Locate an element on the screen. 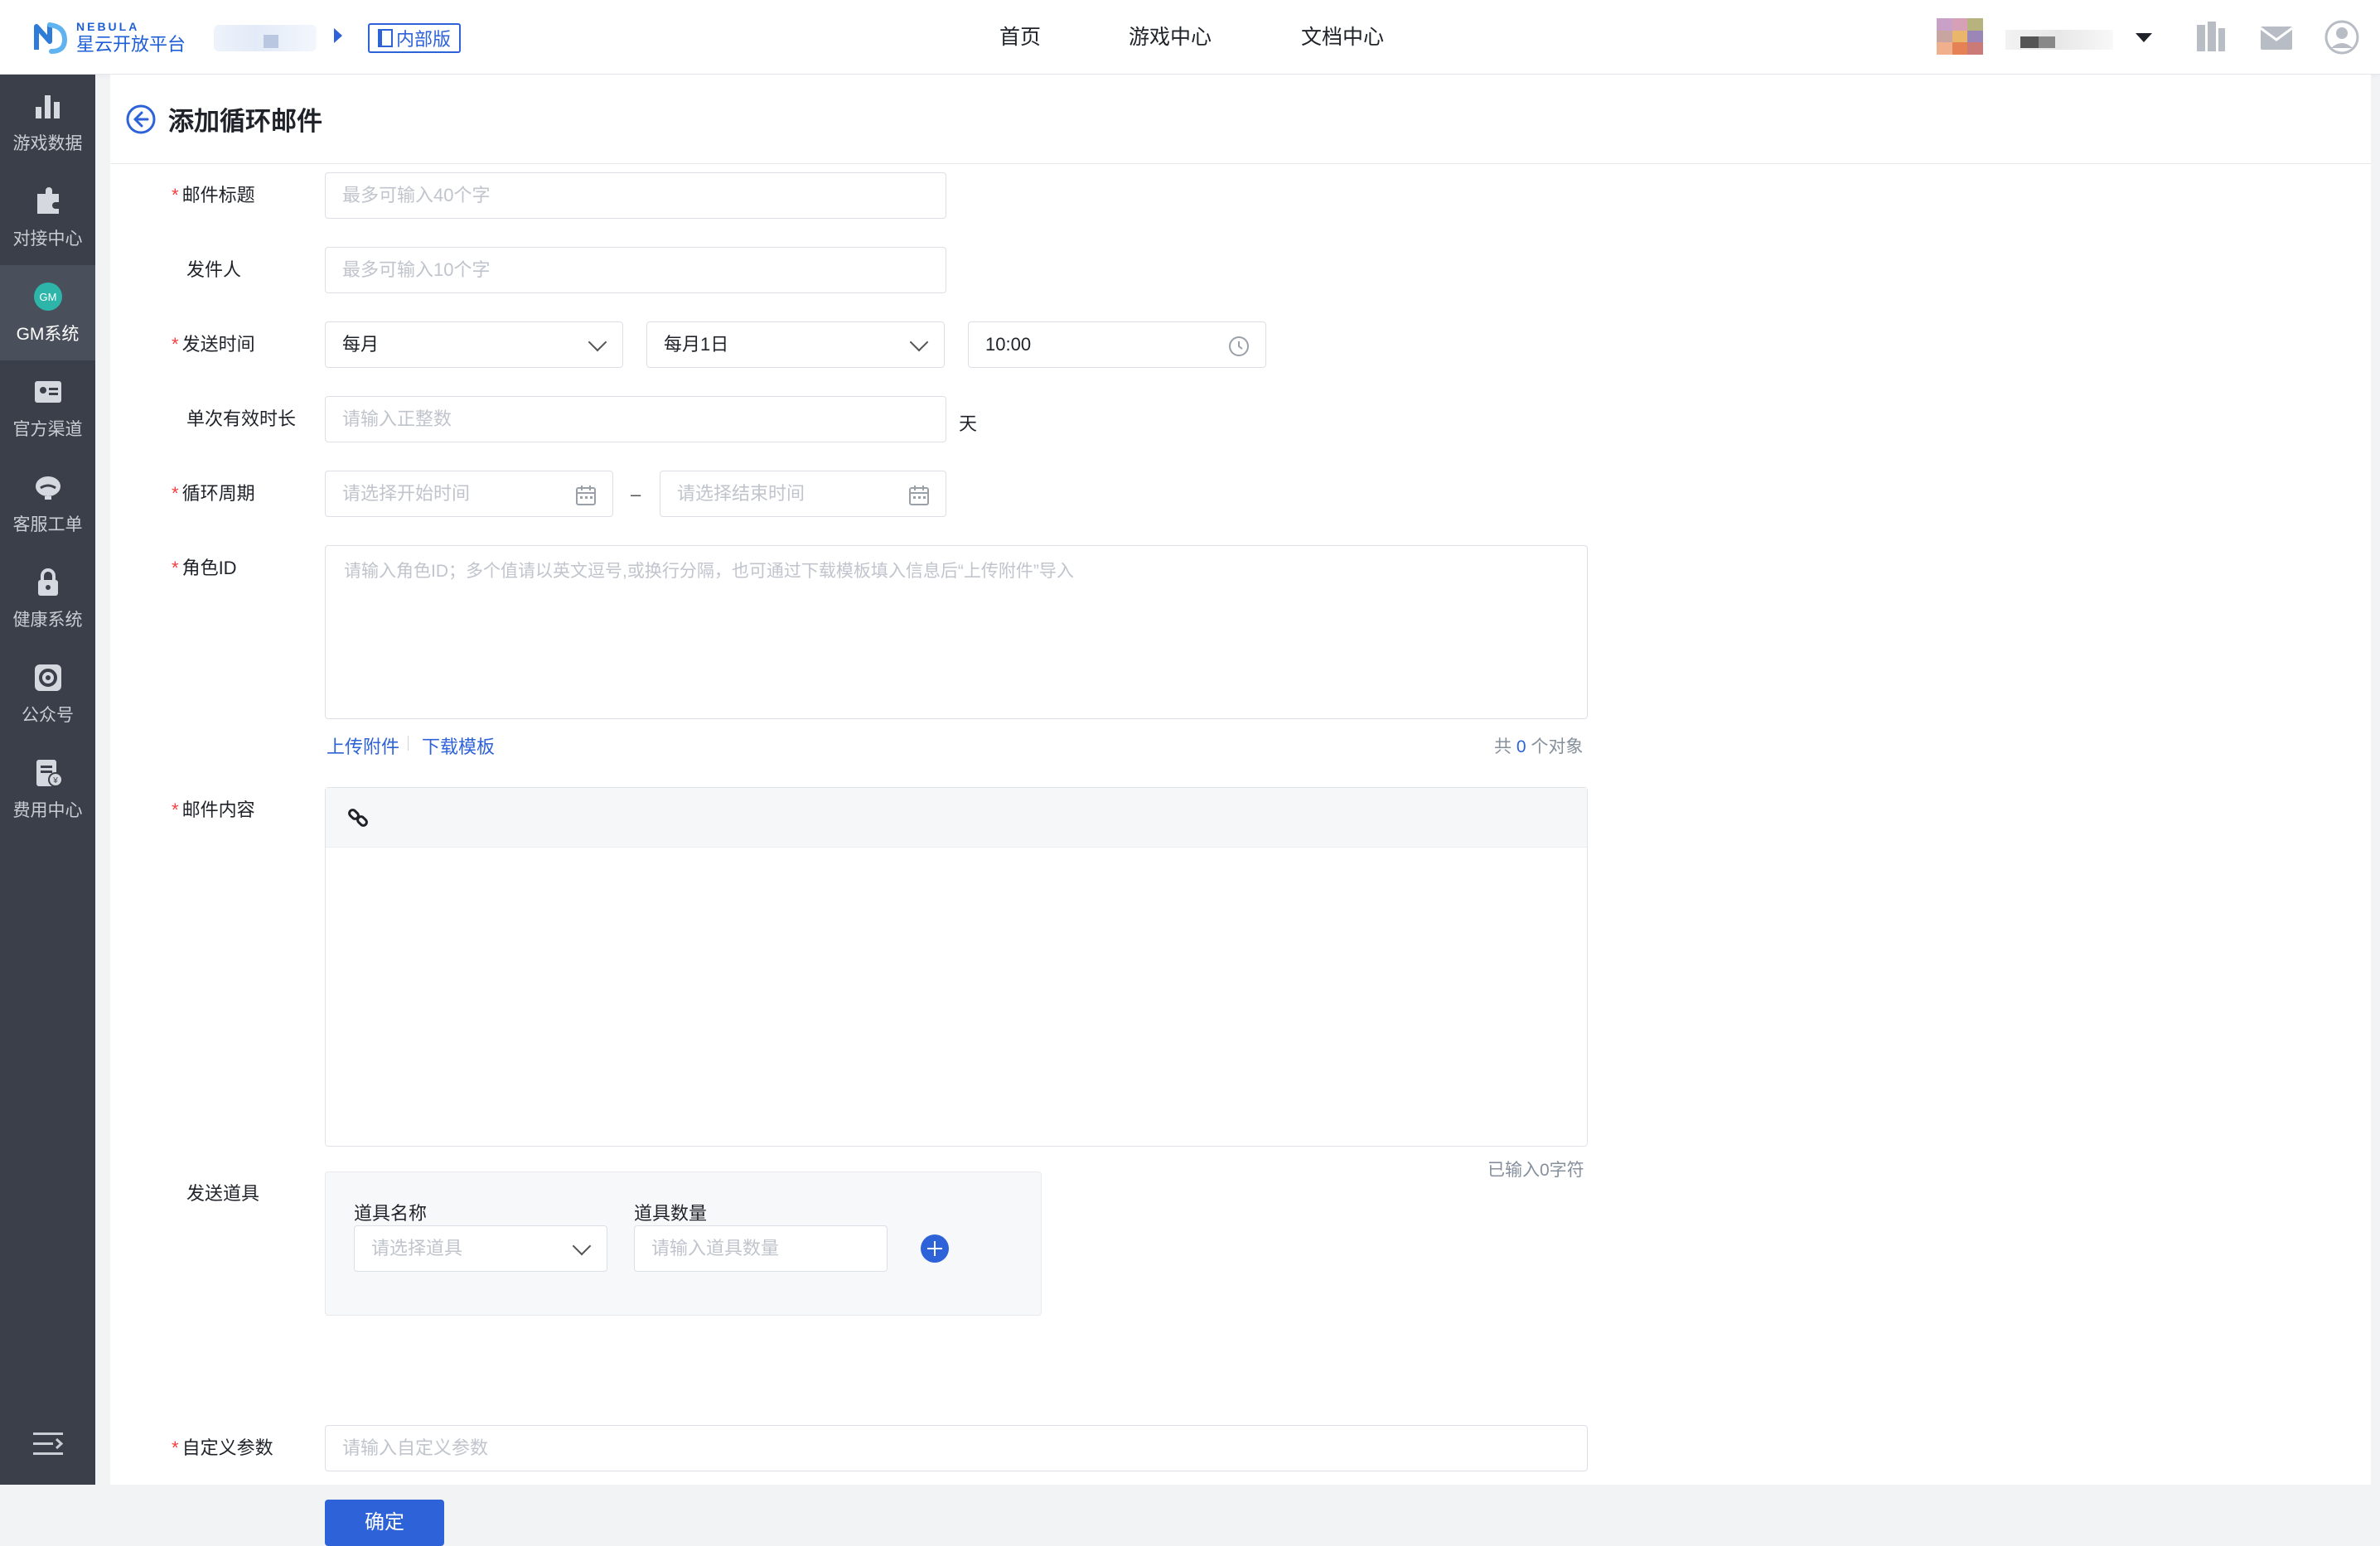 This screenshot has height=1546, width=2380. gm-icon: GM is located at coordinates (47, 296).